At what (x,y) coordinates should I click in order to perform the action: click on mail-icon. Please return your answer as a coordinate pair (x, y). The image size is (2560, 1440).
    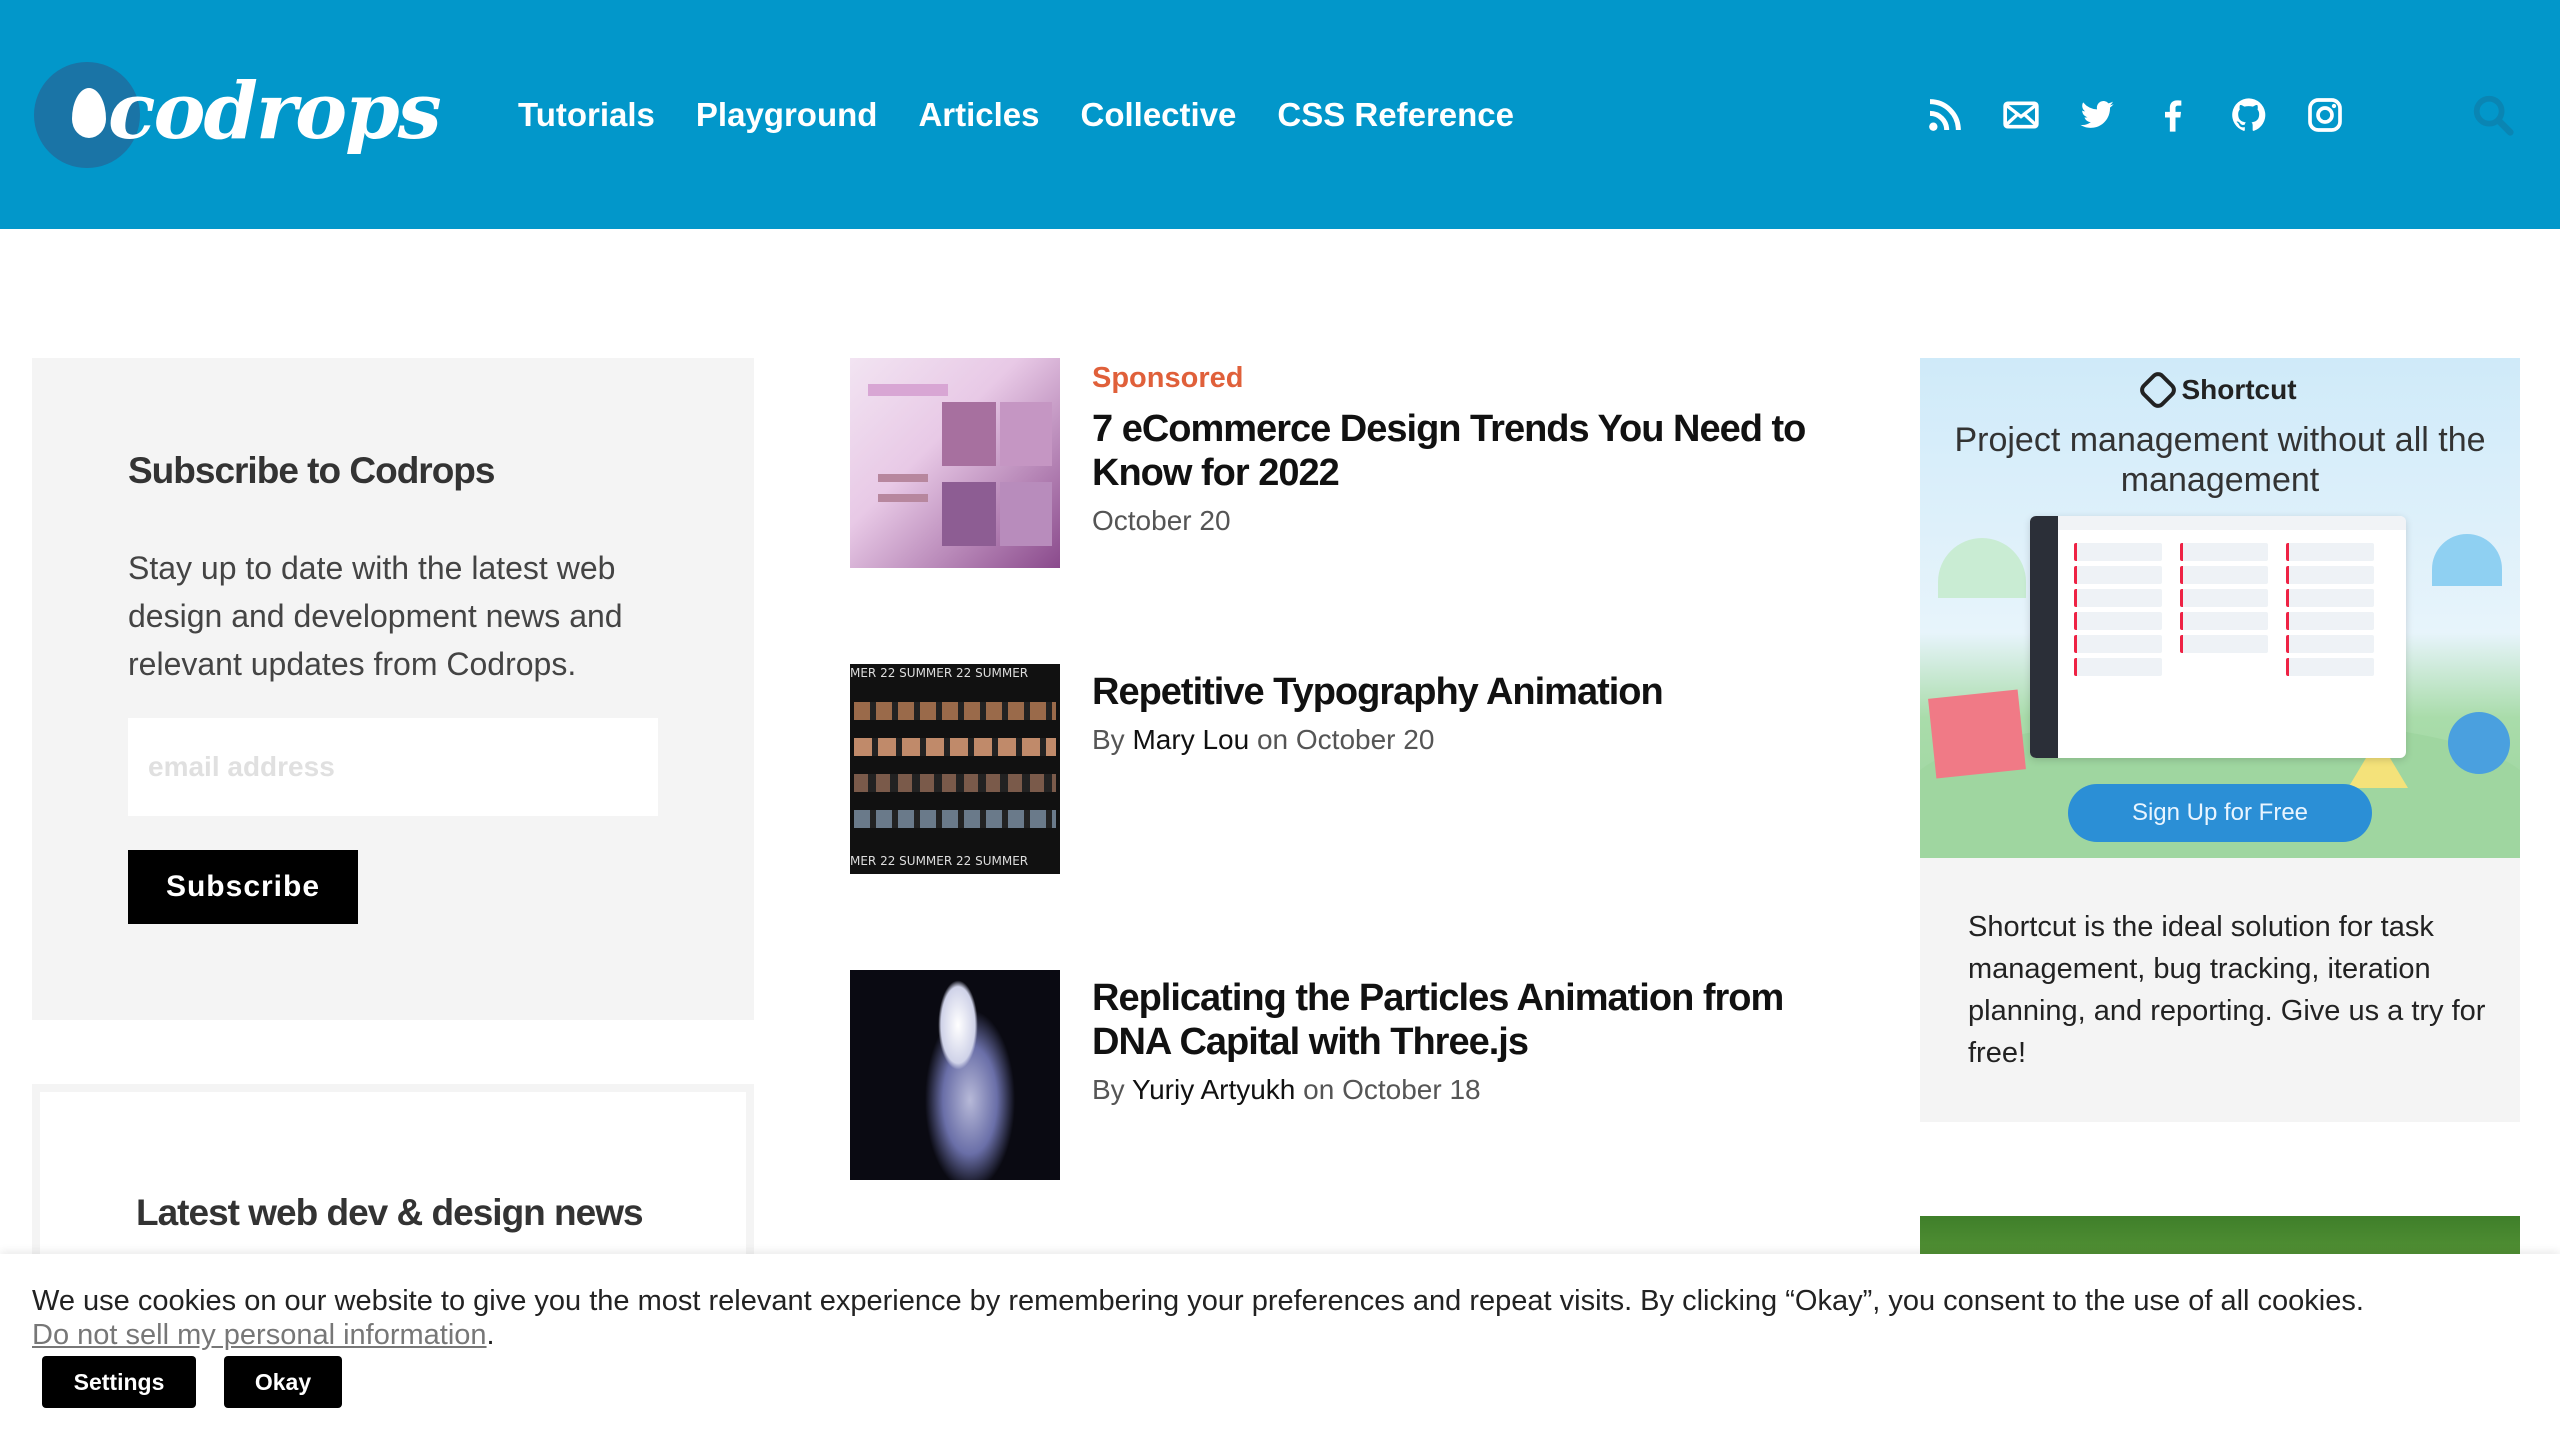
    Looking at the image, I should click on (2021, 115).